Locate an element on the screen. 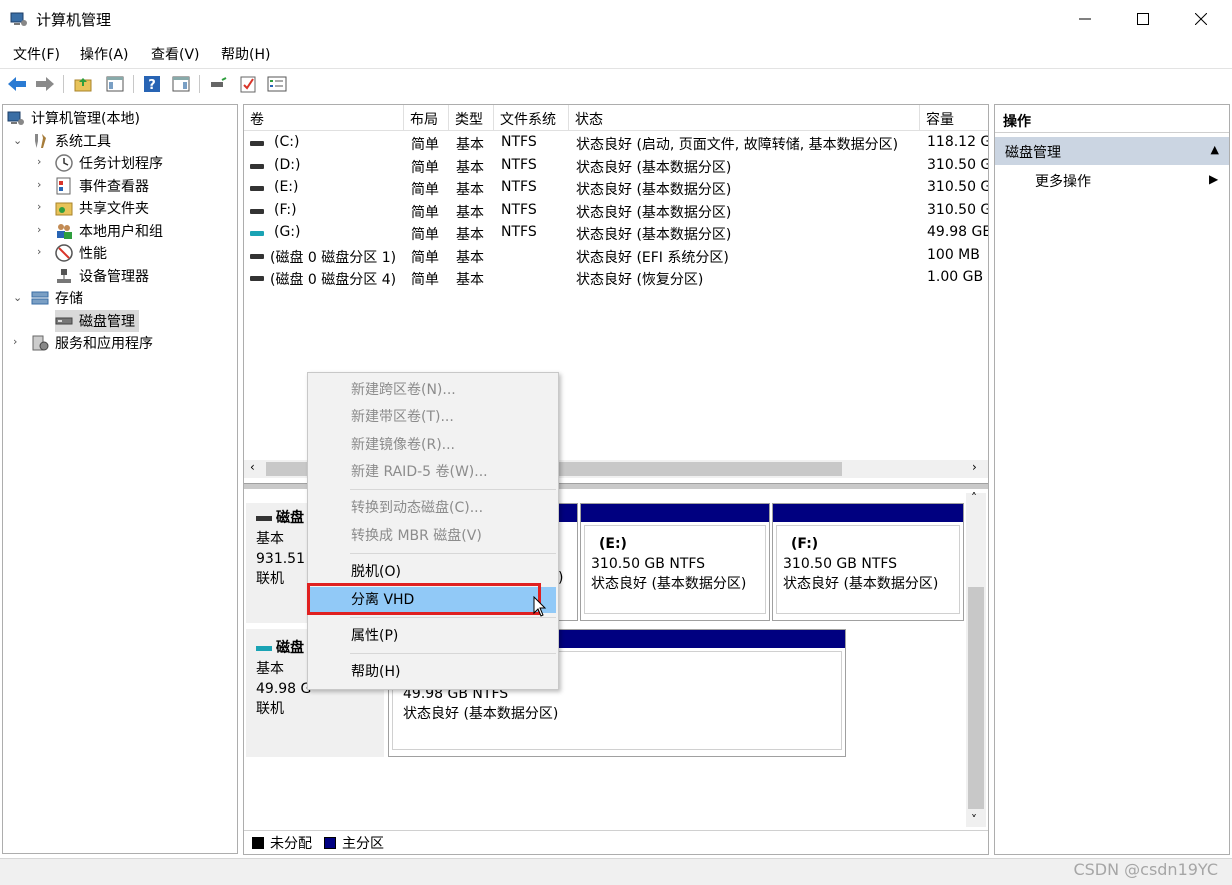 The width and height of the screenshot is (1232, 885). menu-item-convert-mbr: 转换成 MBR 磁盘(V) is located at coordinates (433, 536).